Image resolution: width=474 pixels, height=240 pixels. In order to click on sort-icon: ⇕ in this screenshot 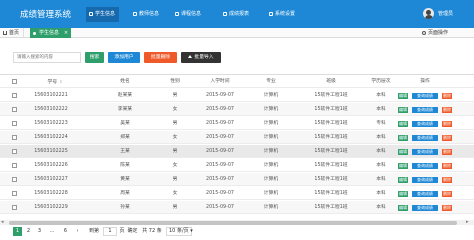, I will do `click(60, 81)`.